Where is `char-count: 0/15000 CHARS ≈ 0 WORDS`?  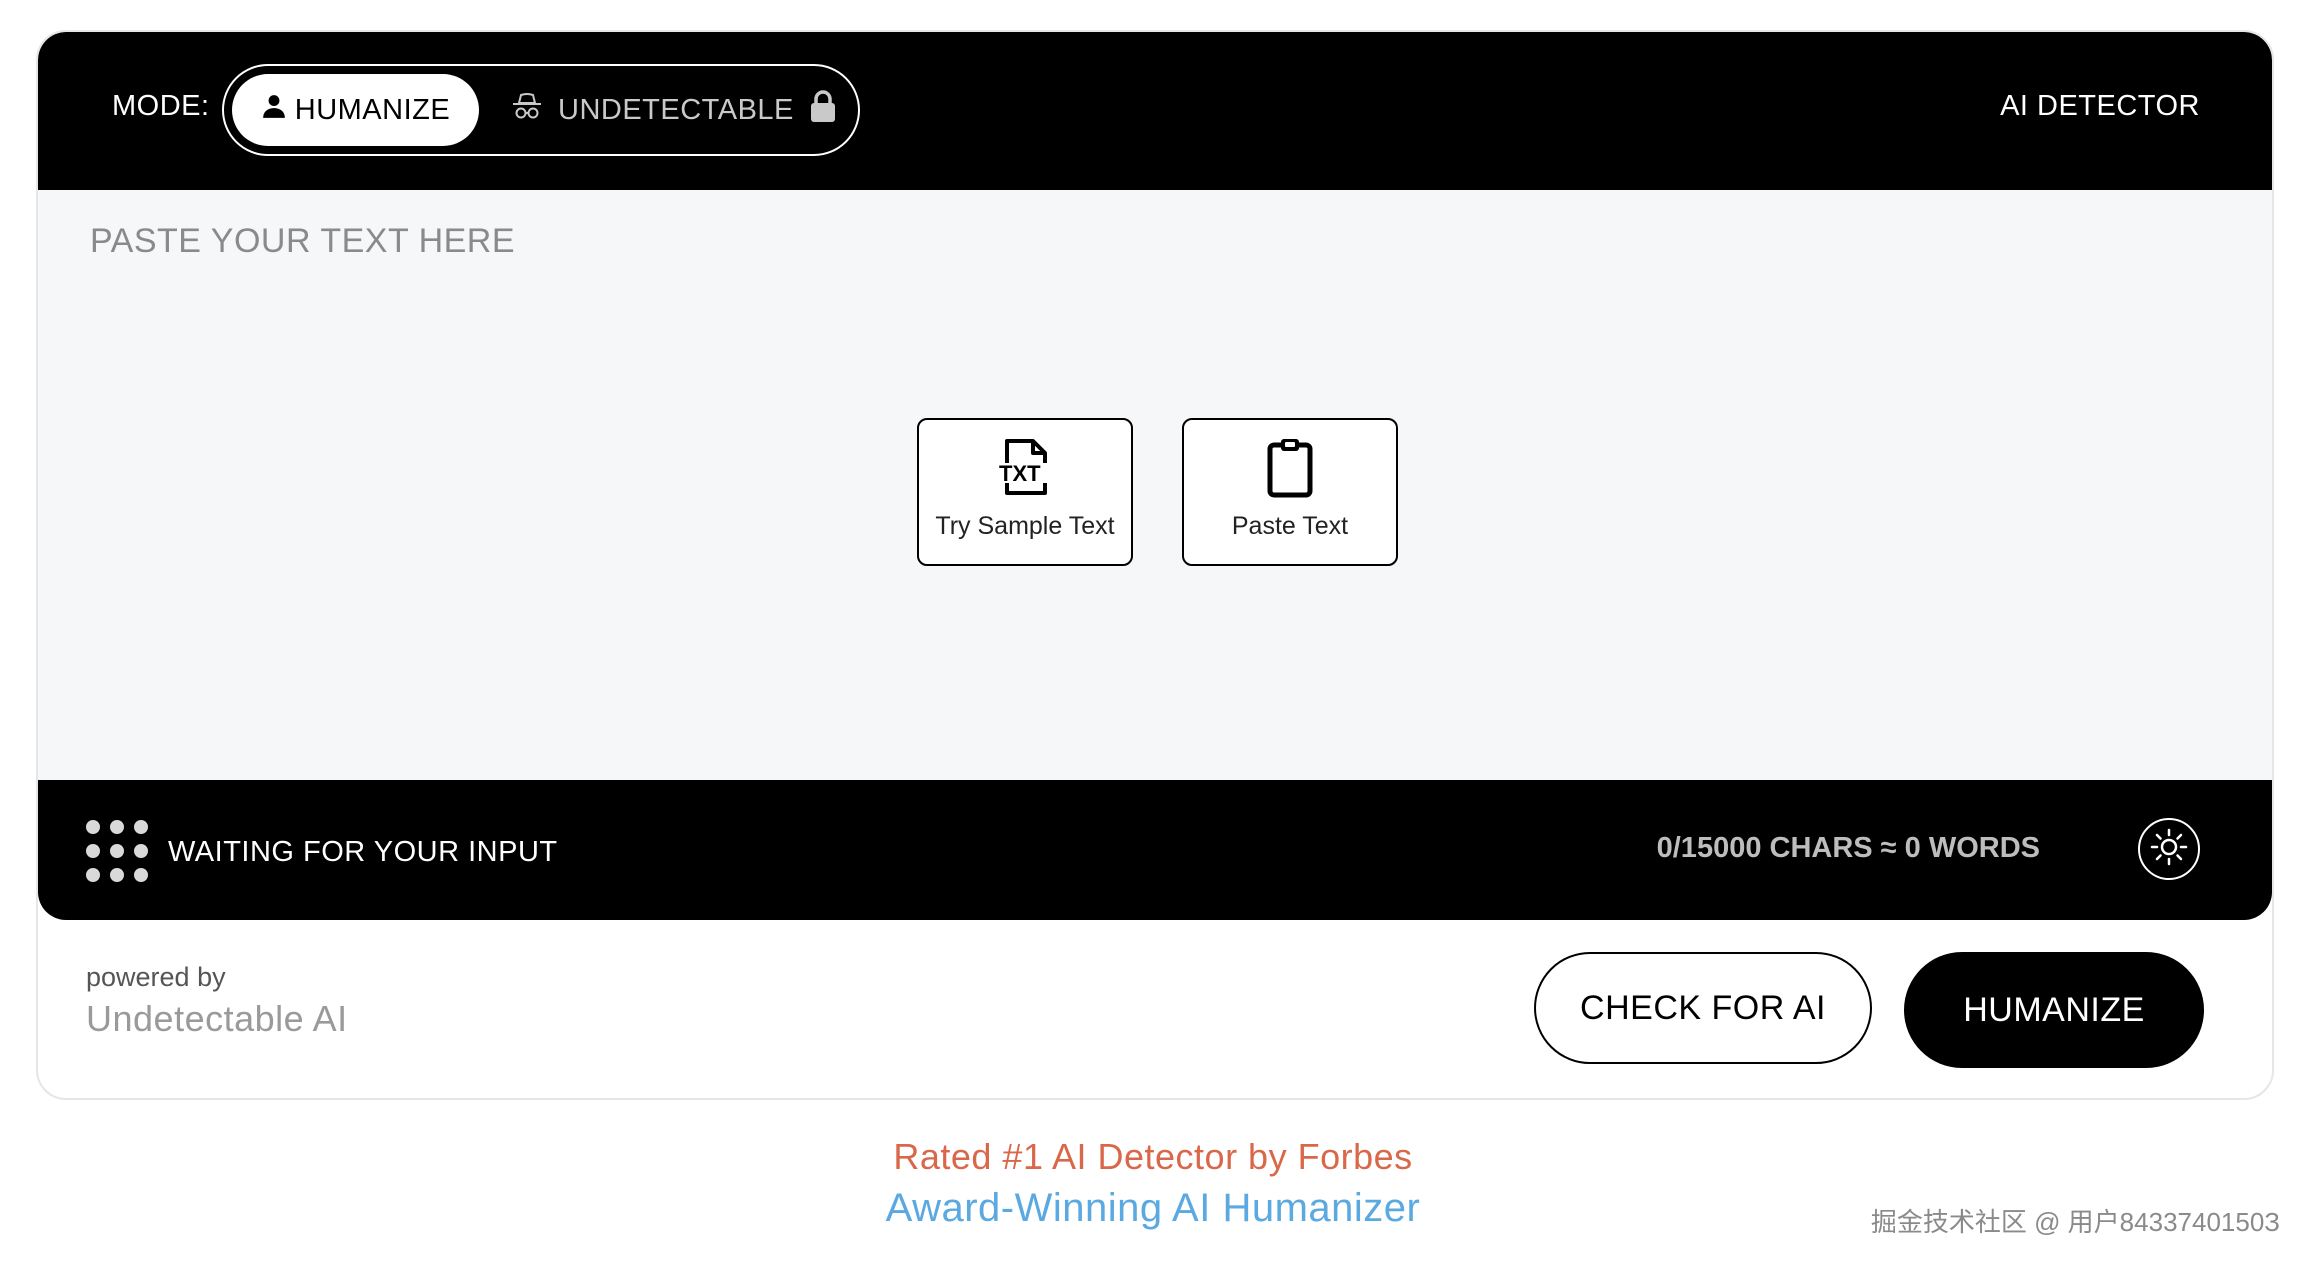
char-count: 0/15000 CHARS ≈ 0 WORDS is located at coordinates (1848, 848).